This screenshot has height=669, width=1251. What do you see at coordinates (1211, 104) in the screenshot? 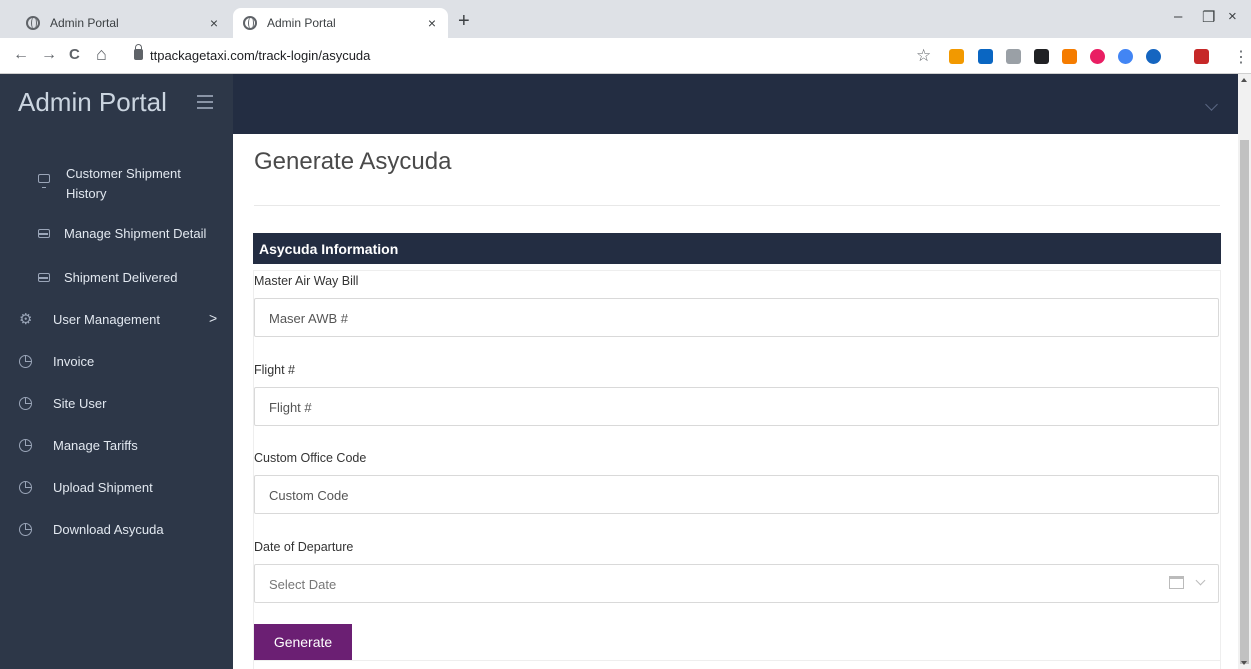
I see `user-menu-chevron-icon` at bounding box center [1211, 104].